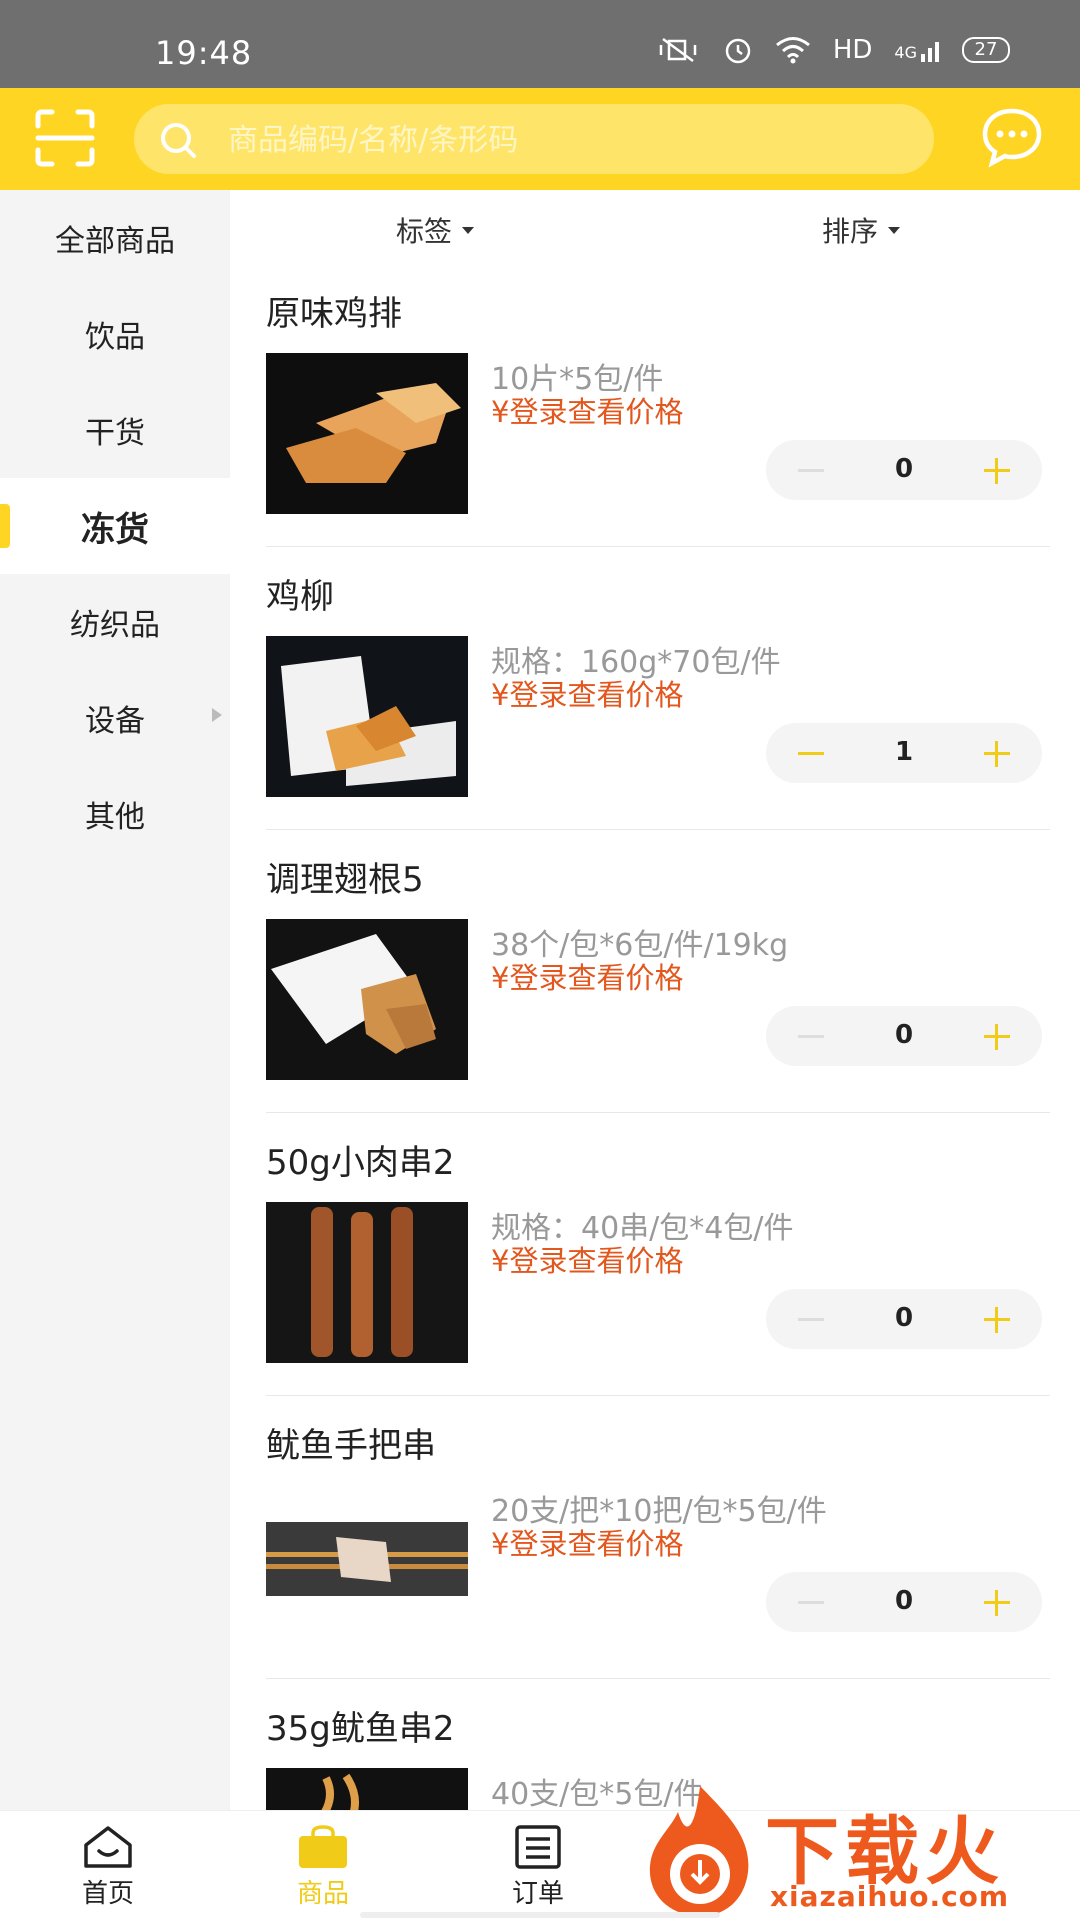 This screenshot has height=1921, width=1080. What do you see at coordinates (424, 231) in the screenshot?
I see `tag-filter-label: 标签` at bounding box center [424, 231].